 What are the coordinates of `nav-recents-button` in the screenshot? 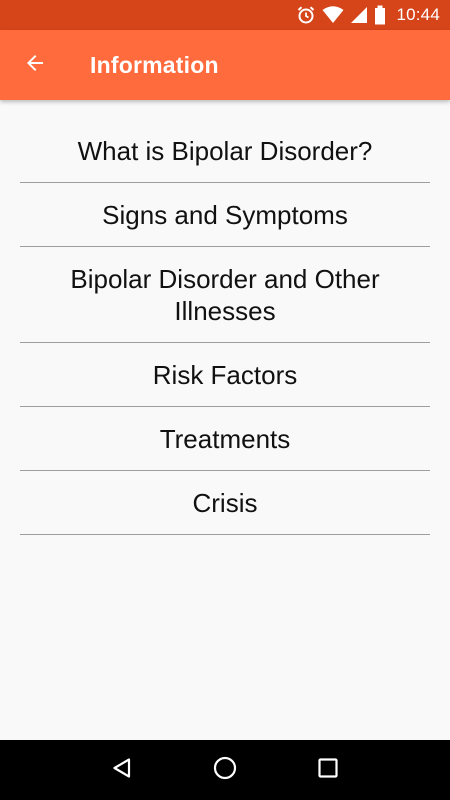 It's located at (328, 770).